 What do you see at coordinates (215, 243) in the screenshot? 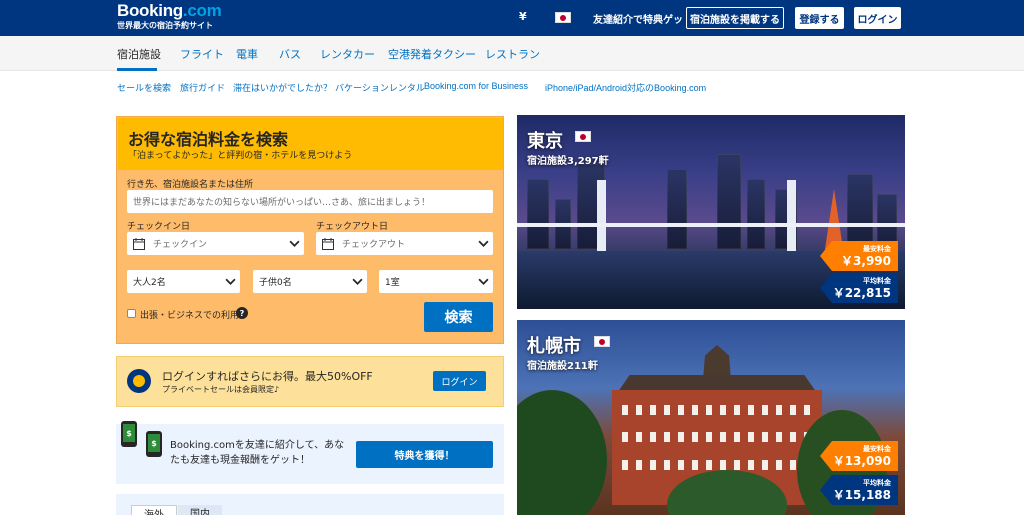
I see `checkin-date-field: チェックイン` at bounding box center [215, 243].